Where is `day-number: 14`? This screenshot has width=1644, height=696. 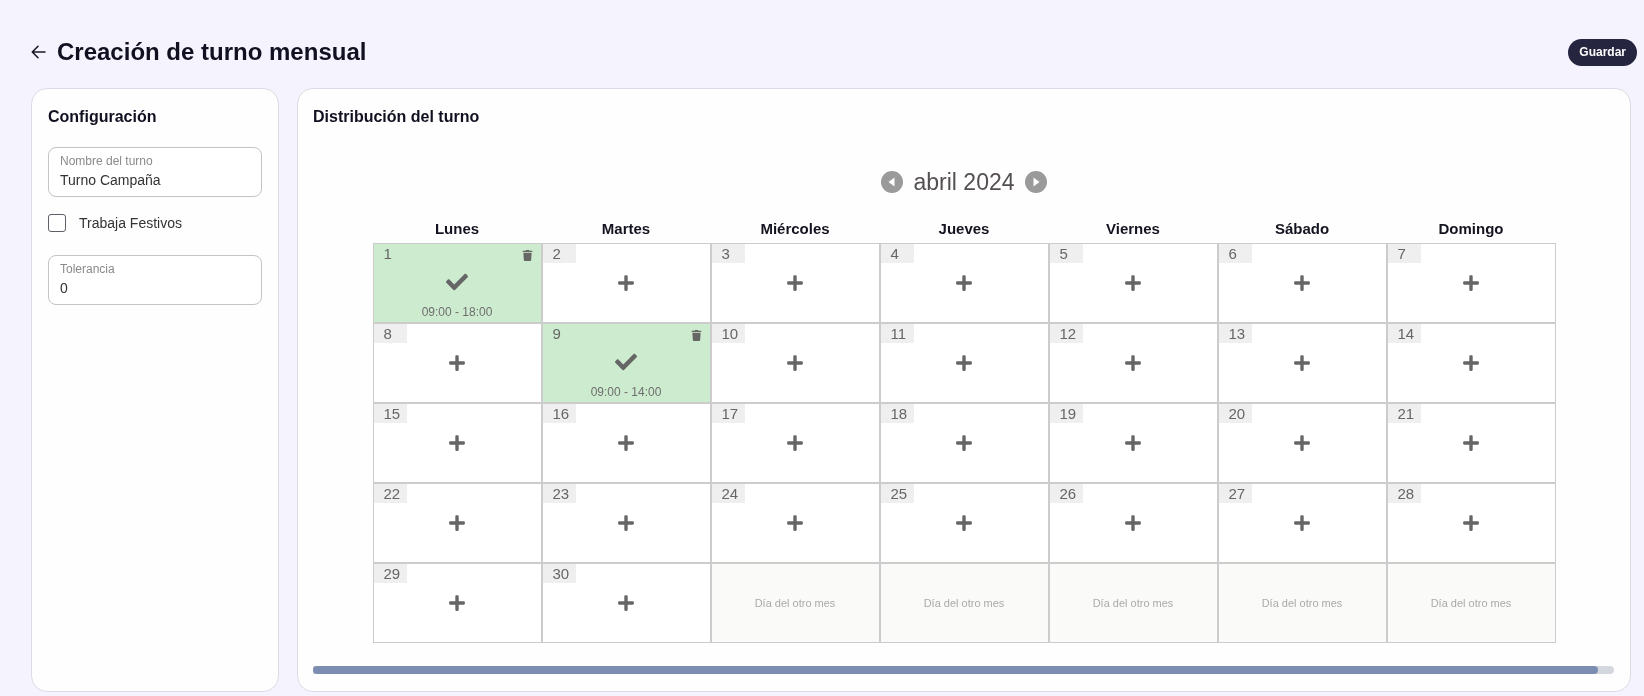
day-number: 14 is located at coordinates (1404, 333).